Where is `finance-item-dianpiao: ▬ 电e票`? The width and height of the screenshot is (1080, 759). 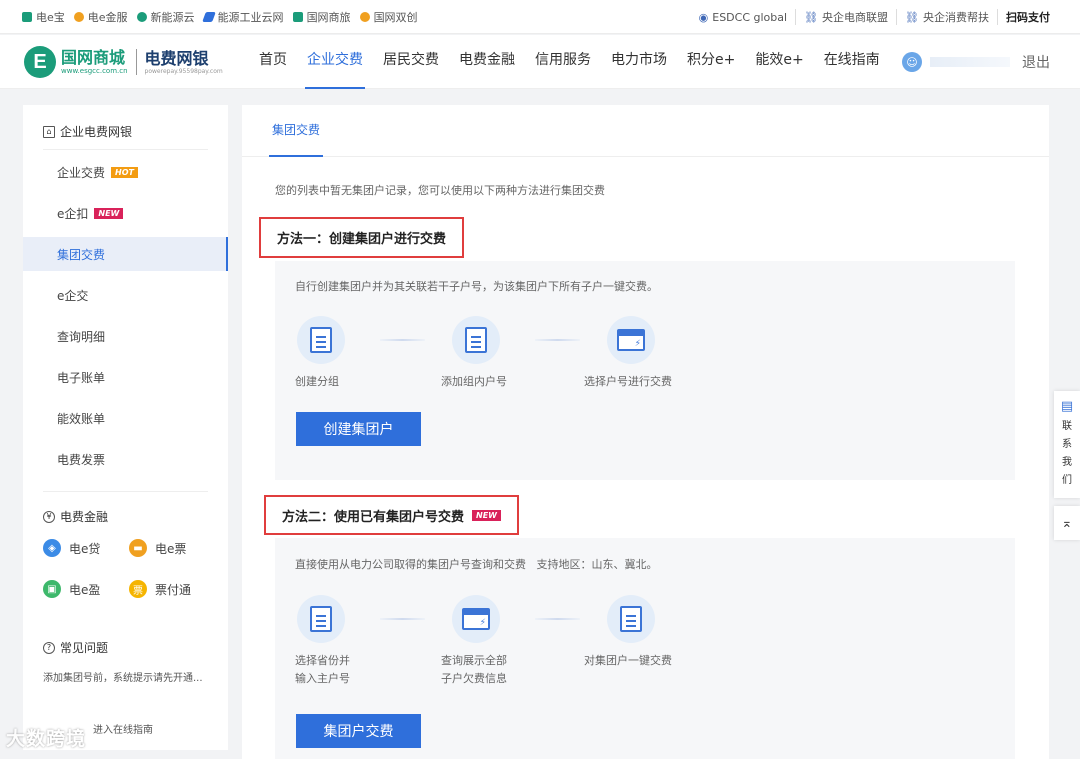
finance-item-dianpiao: ▬ 电e票 is located at coordinates (157, 548).